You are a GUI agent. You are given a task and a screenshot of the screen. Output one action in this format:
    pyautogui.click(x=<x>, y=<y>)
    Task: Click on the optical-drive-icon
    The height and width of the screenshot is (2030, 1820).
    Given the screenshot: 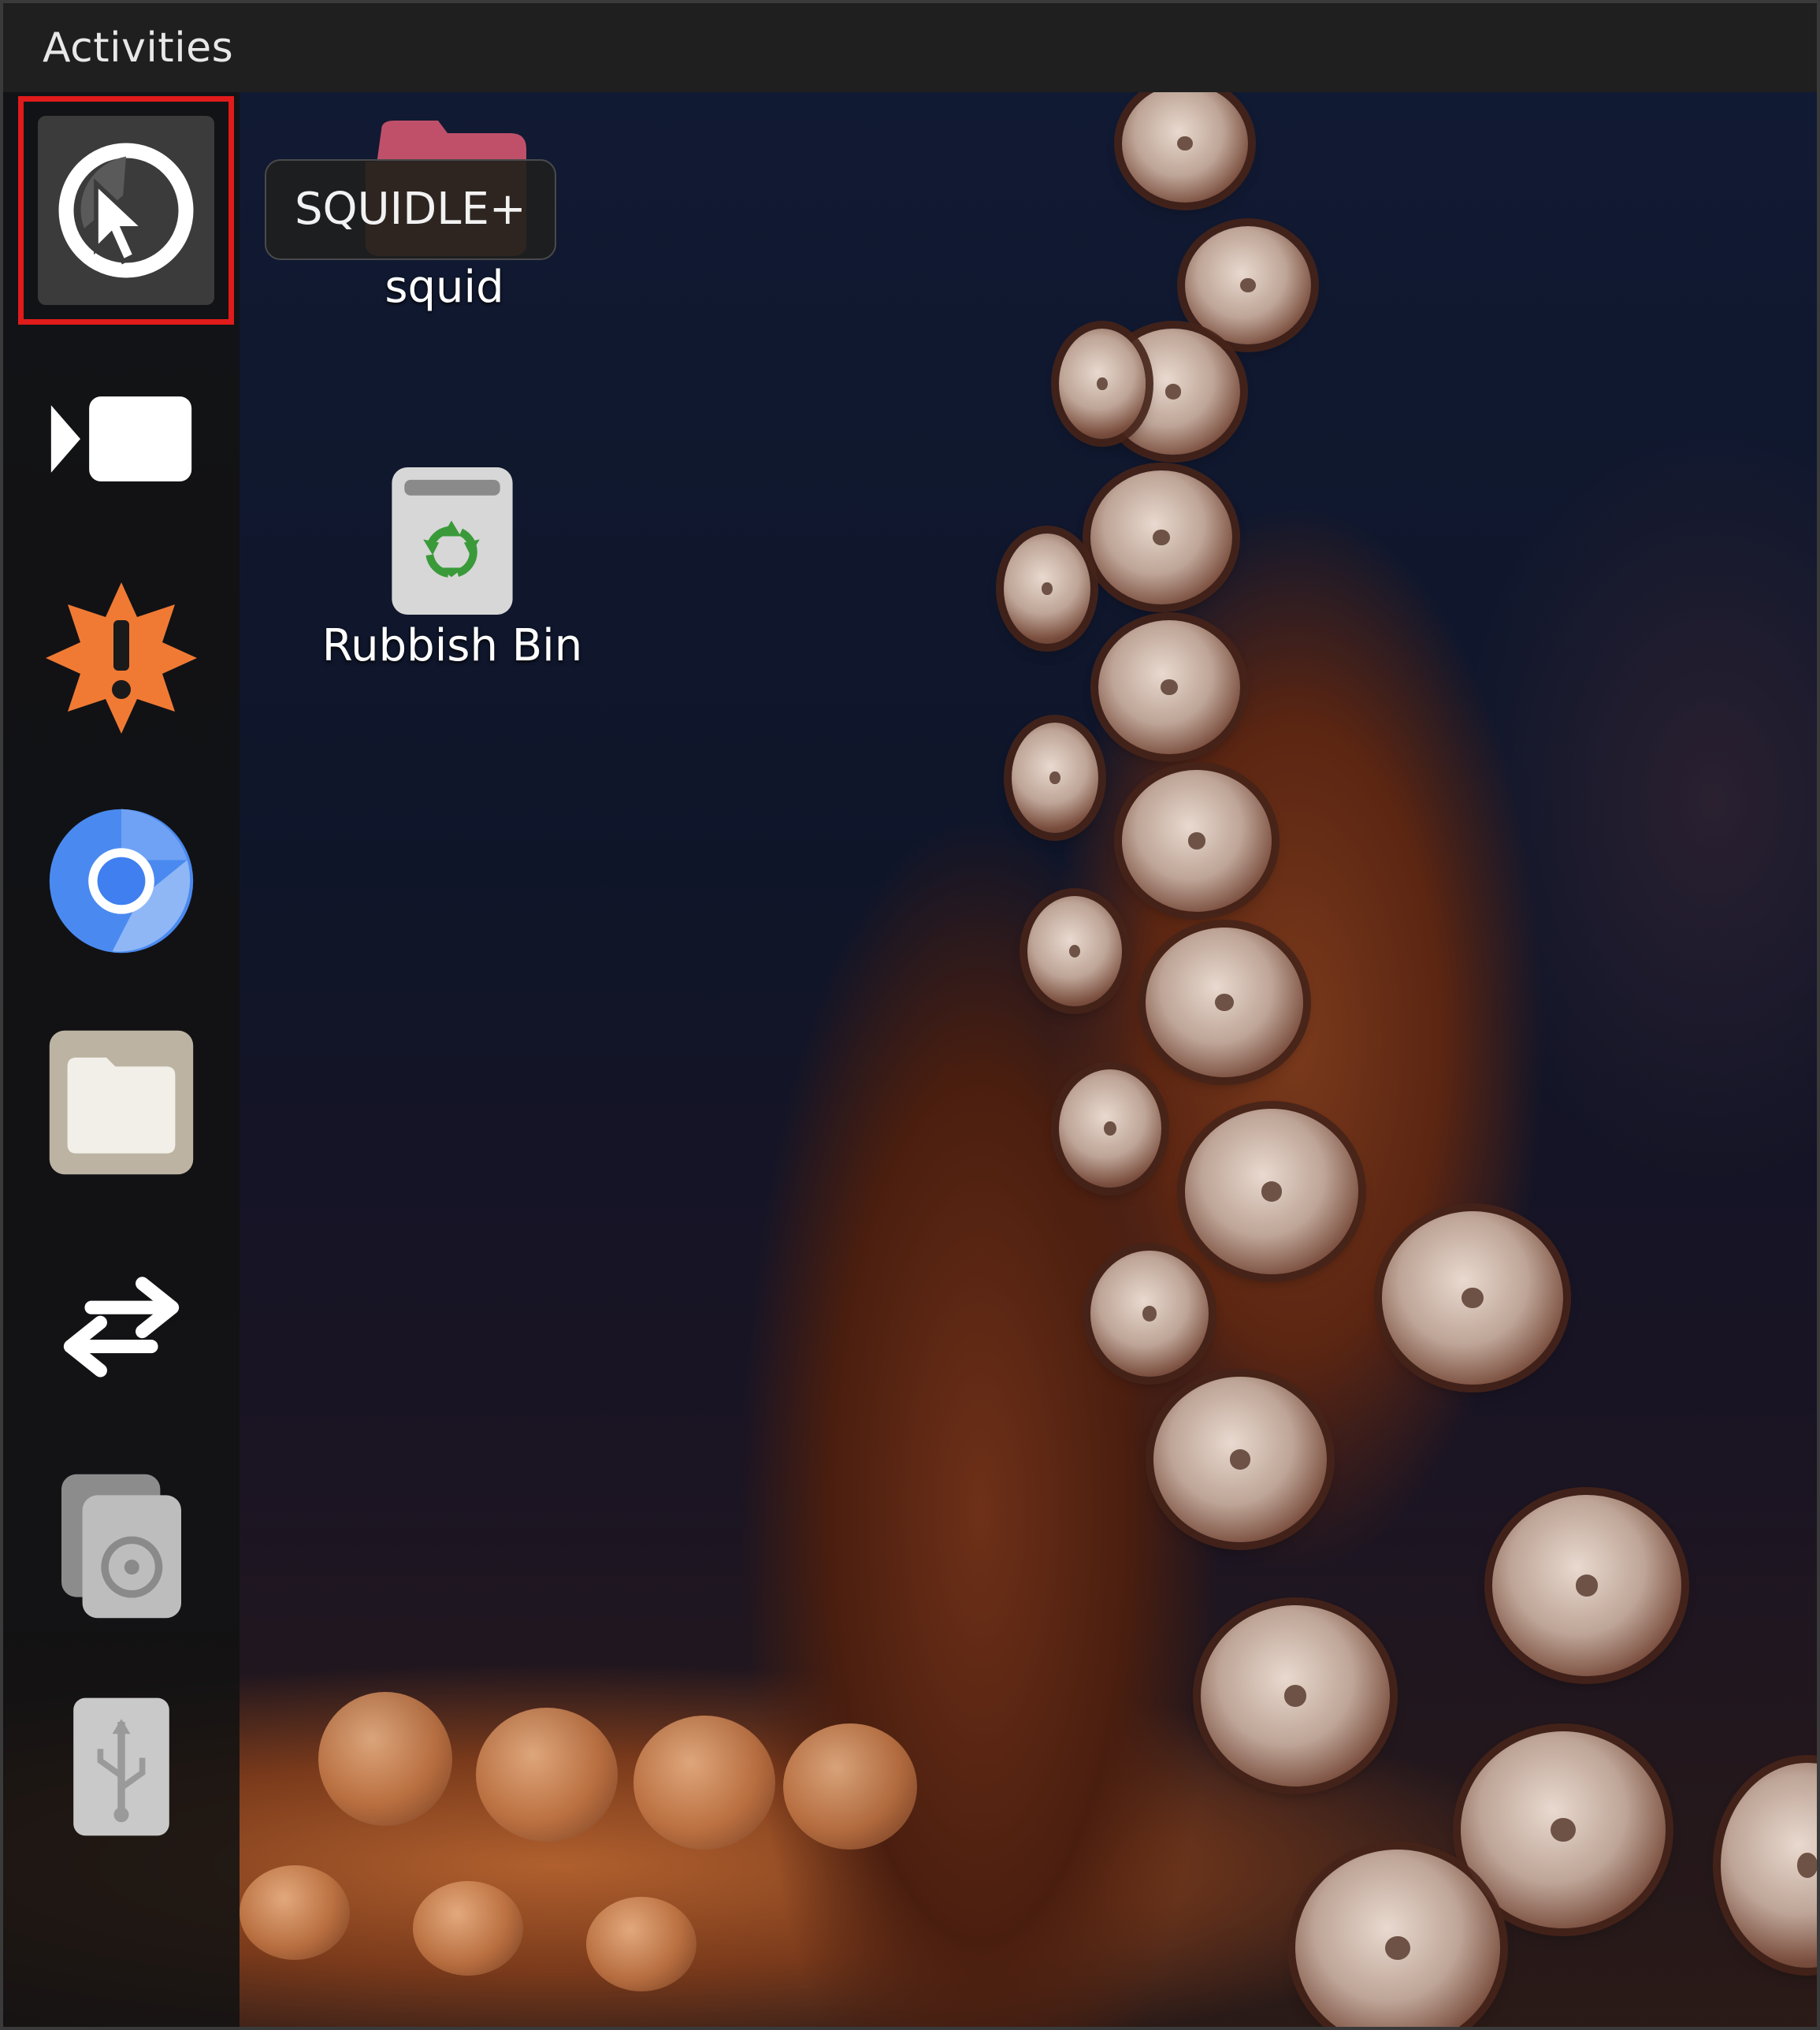 What is the action you would take?
    pyautogui.click(x=121, y=1546)
    